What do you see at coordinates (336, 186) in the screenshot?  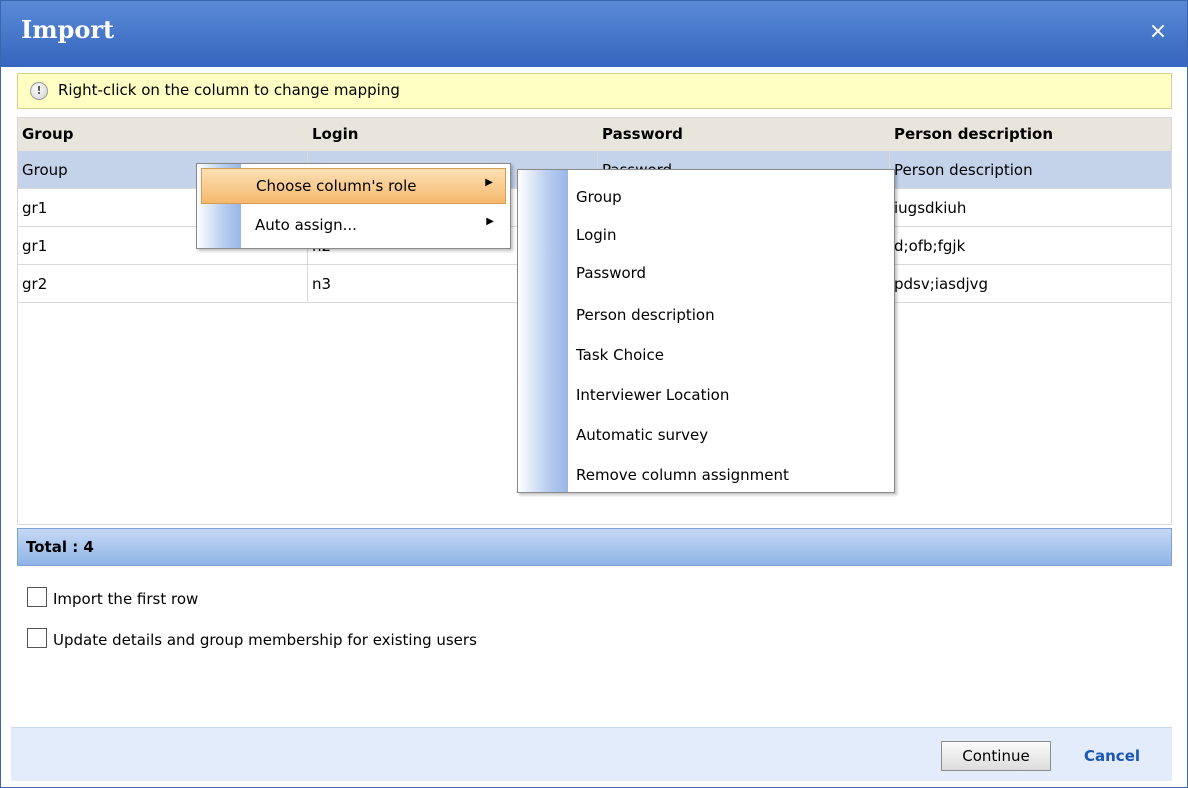 I see `menu-item-label: Choose column's role` at bounding box center [336, 186].